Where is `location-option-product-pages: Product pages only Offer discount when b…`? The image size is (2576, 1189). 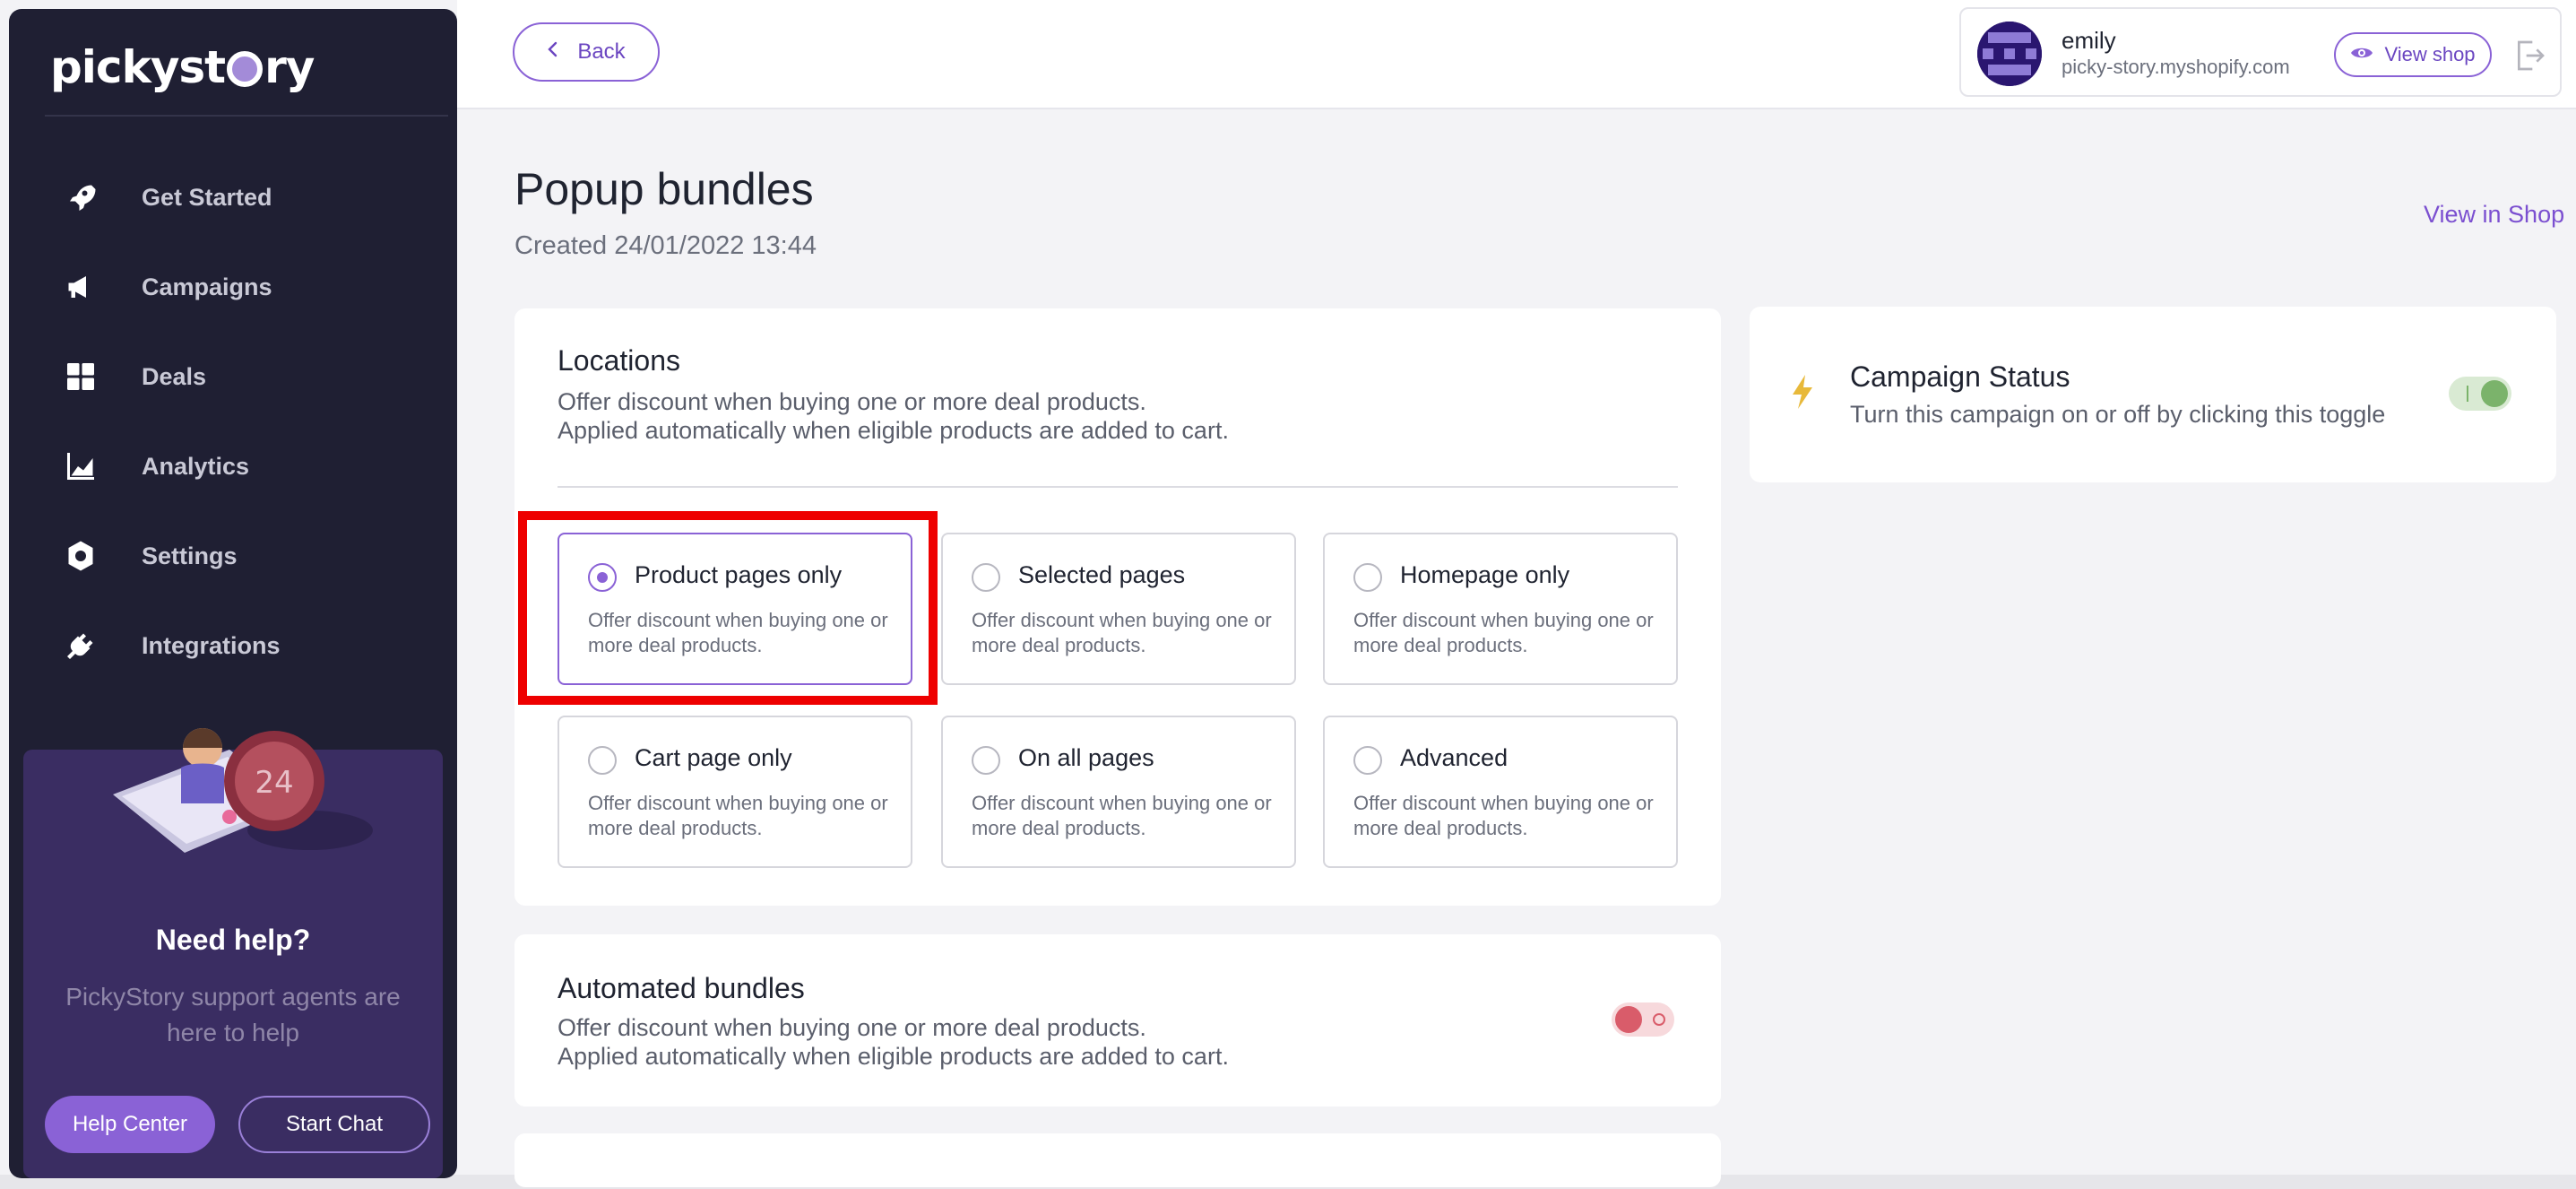
location-option-product-pages: Product pages only Offer discount when b… is located at coordinates (735, 609).